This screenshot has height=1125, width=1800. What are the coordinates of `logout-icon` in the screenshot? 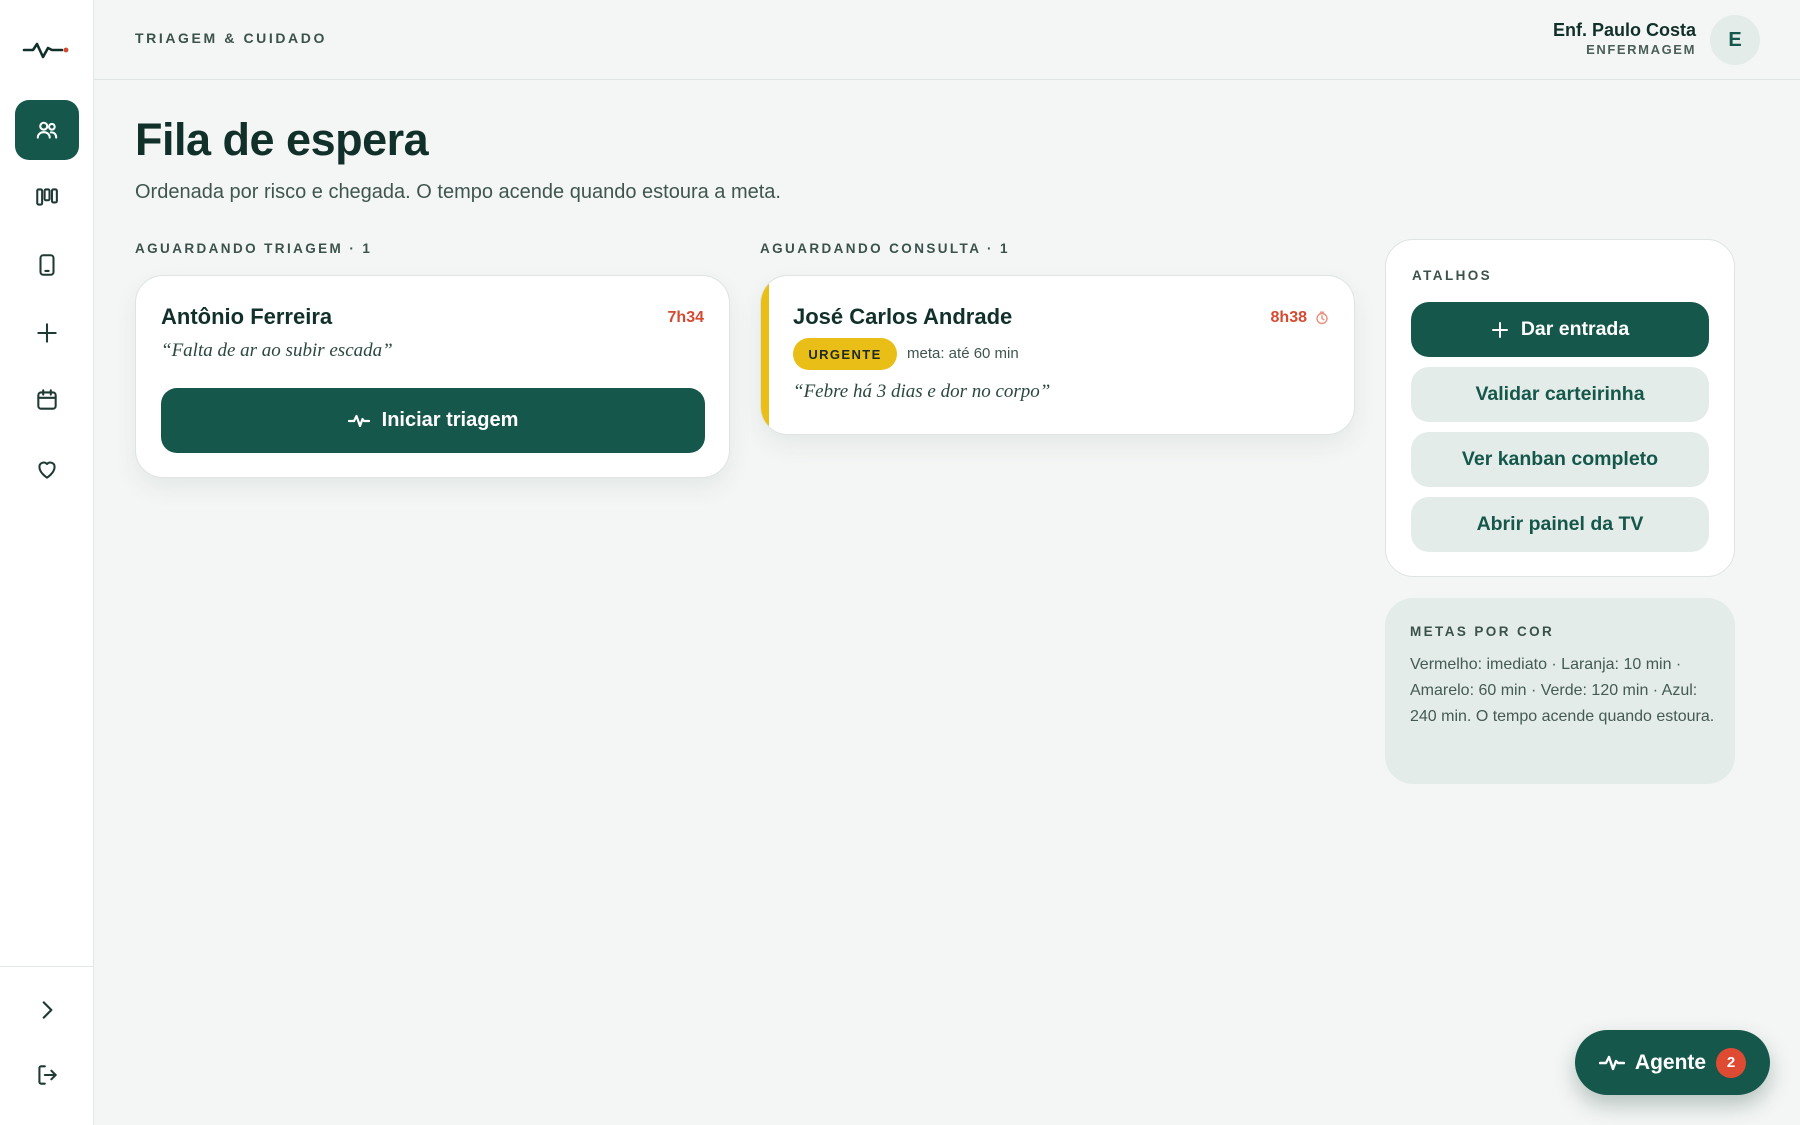 It's located at (47, 1075).